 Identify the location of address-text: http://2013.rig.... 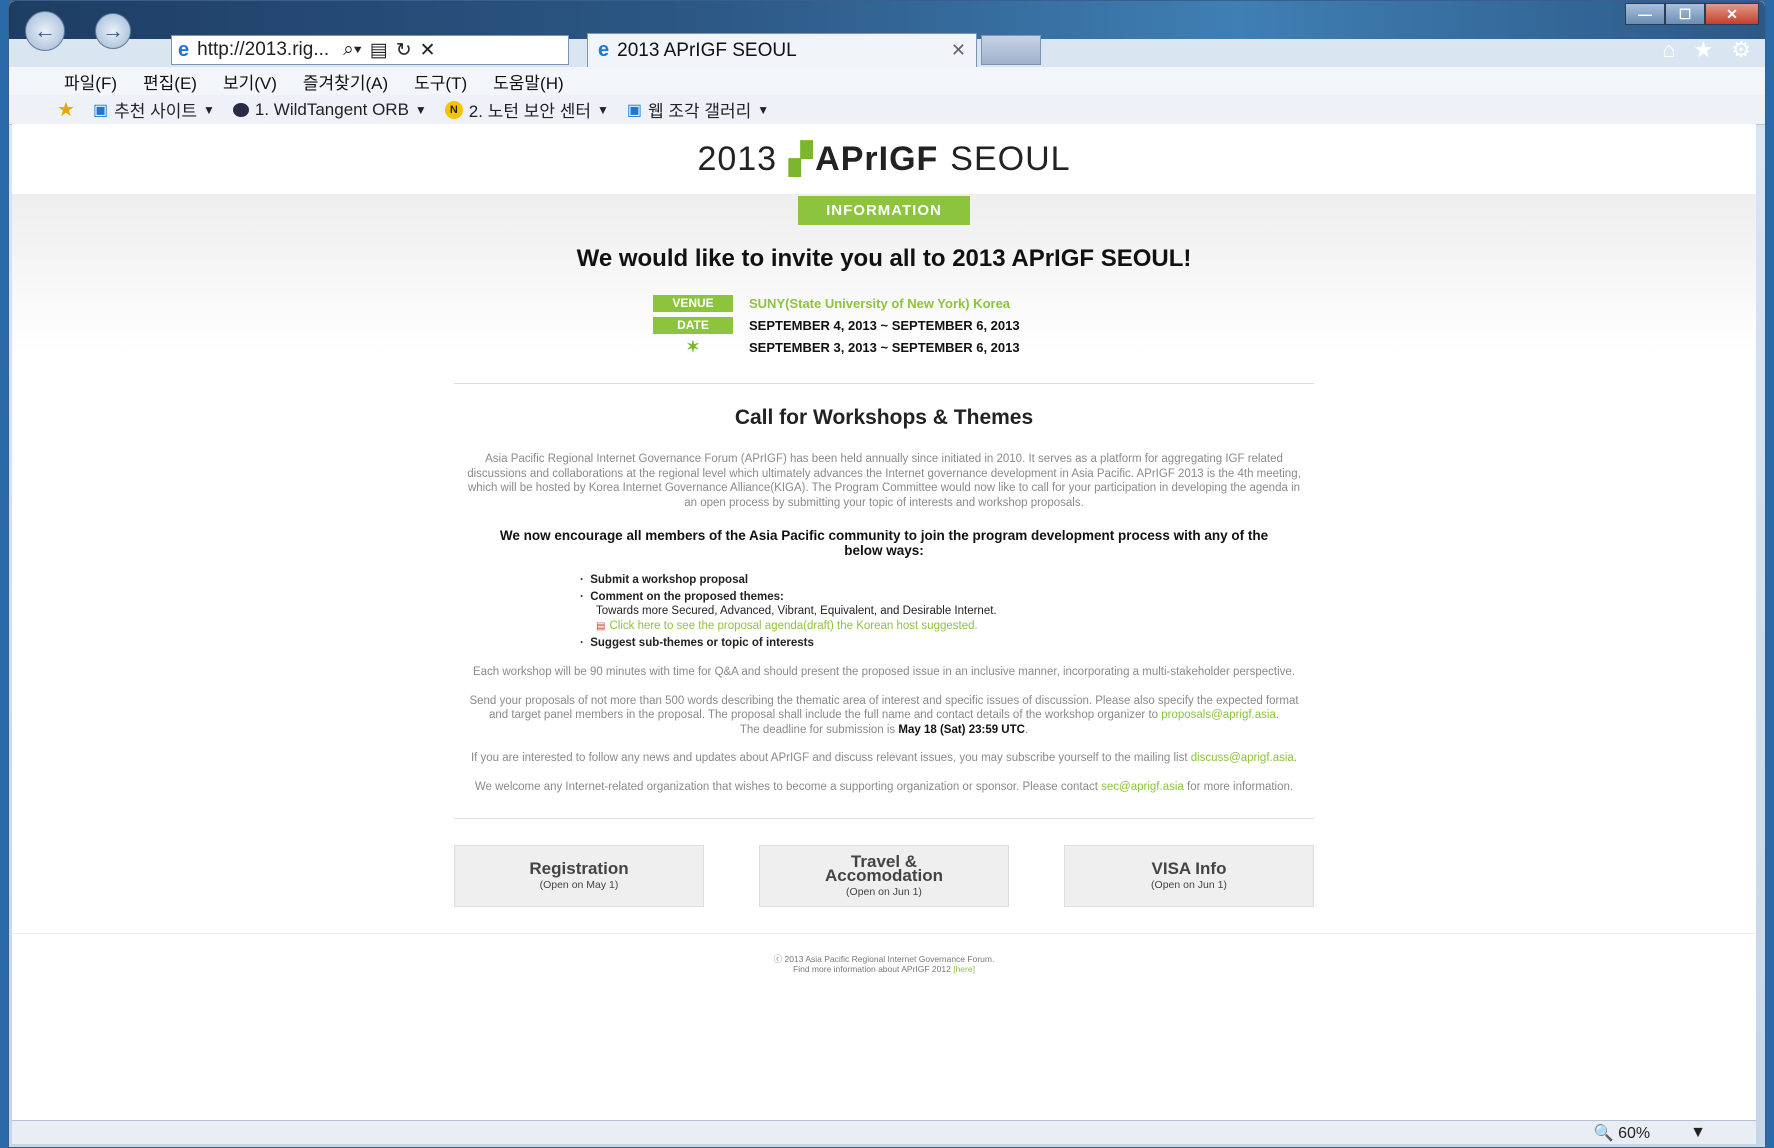
(263, 49).